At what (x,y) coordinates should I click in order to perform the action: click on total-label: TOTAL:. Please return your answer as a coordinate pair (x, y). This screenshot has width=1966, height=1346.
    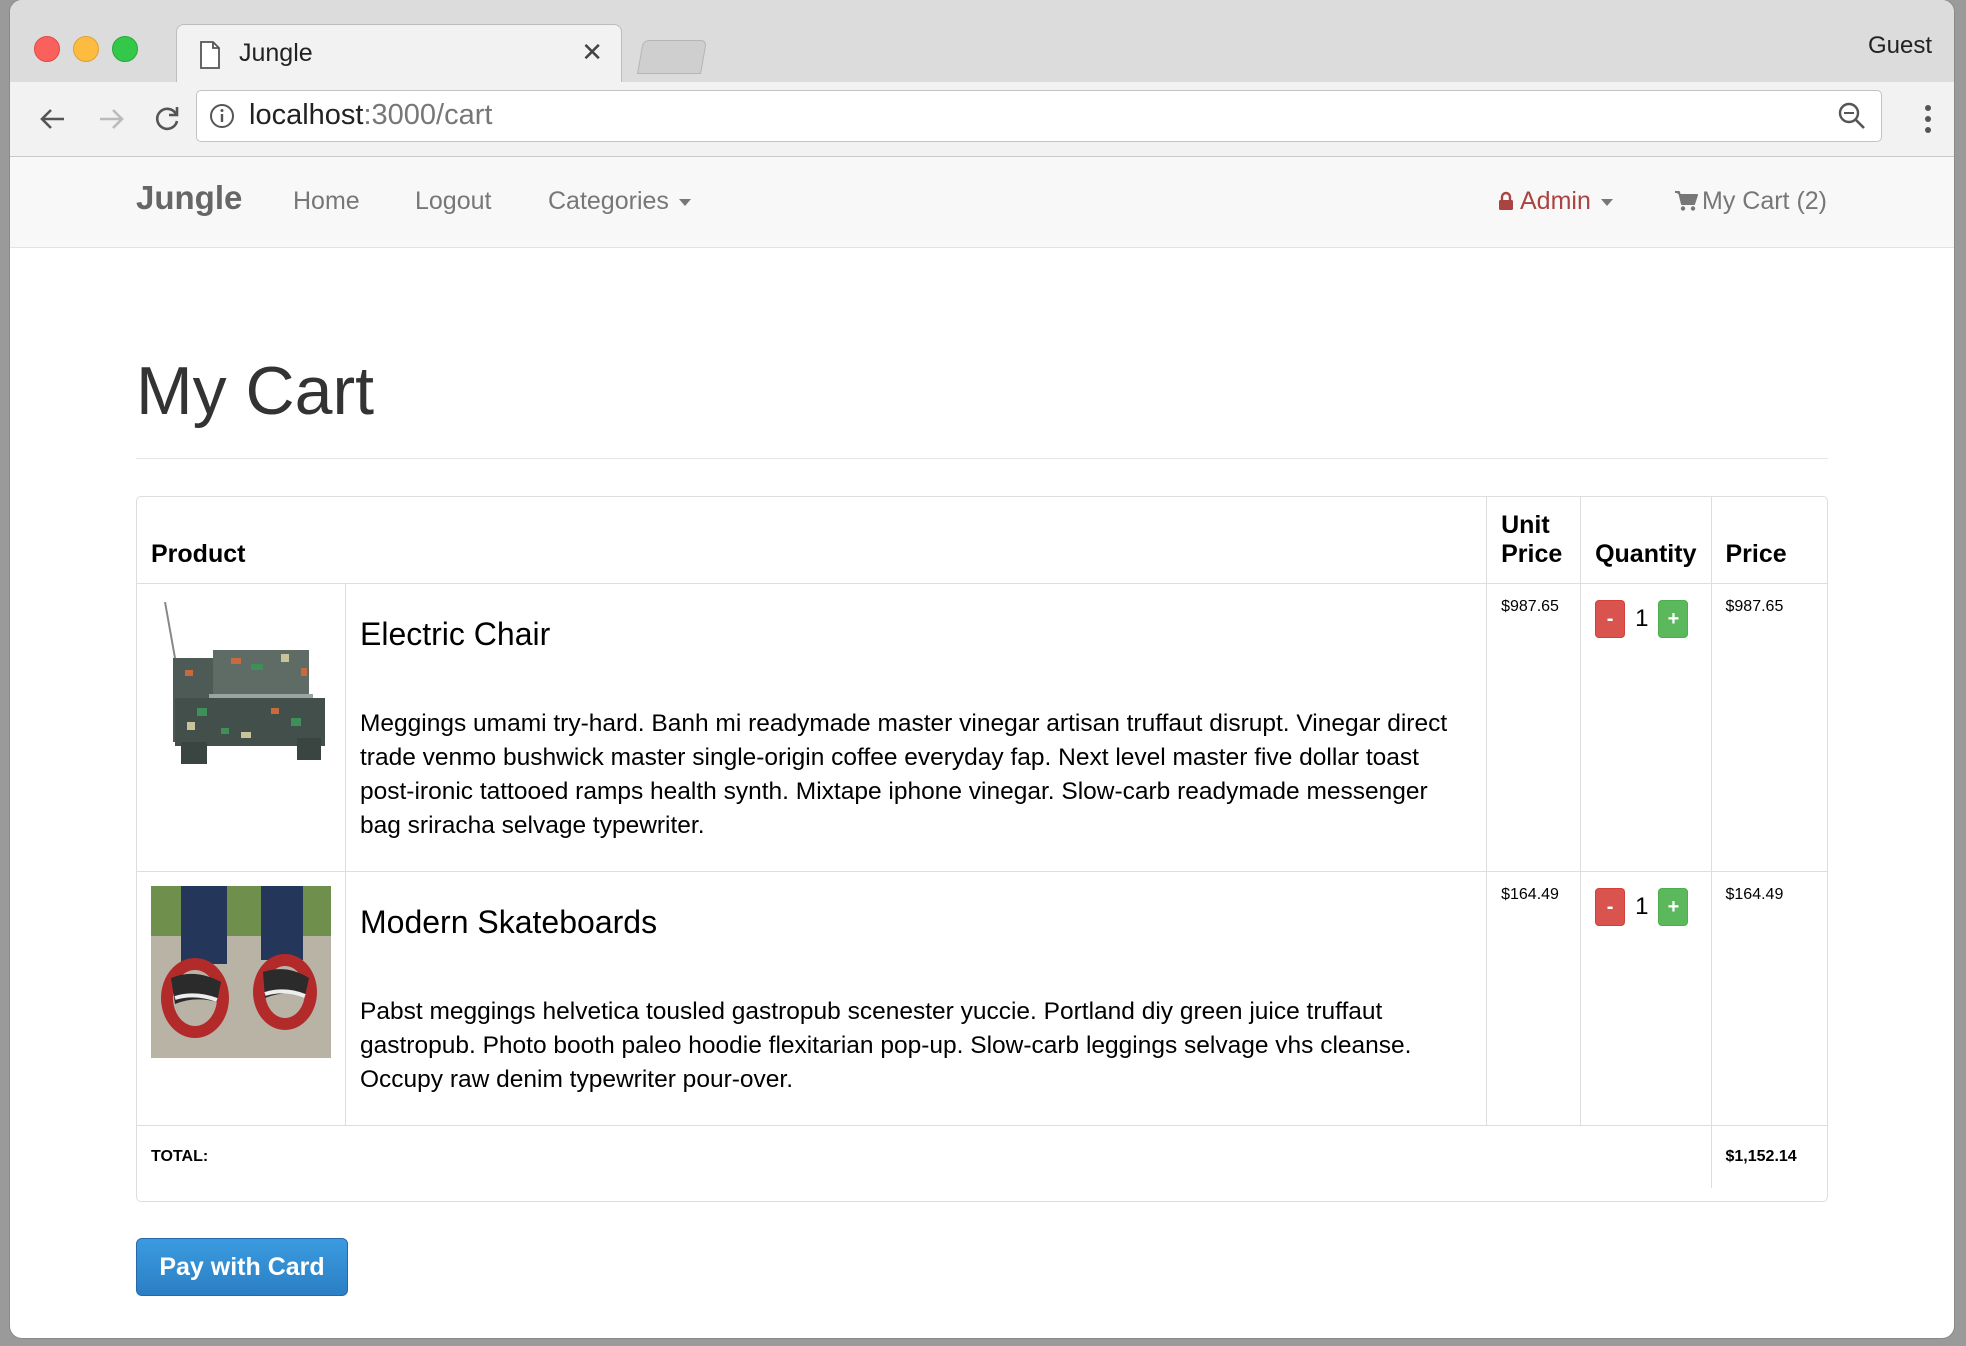
    Looking at the image, I should click on (924, 1156).